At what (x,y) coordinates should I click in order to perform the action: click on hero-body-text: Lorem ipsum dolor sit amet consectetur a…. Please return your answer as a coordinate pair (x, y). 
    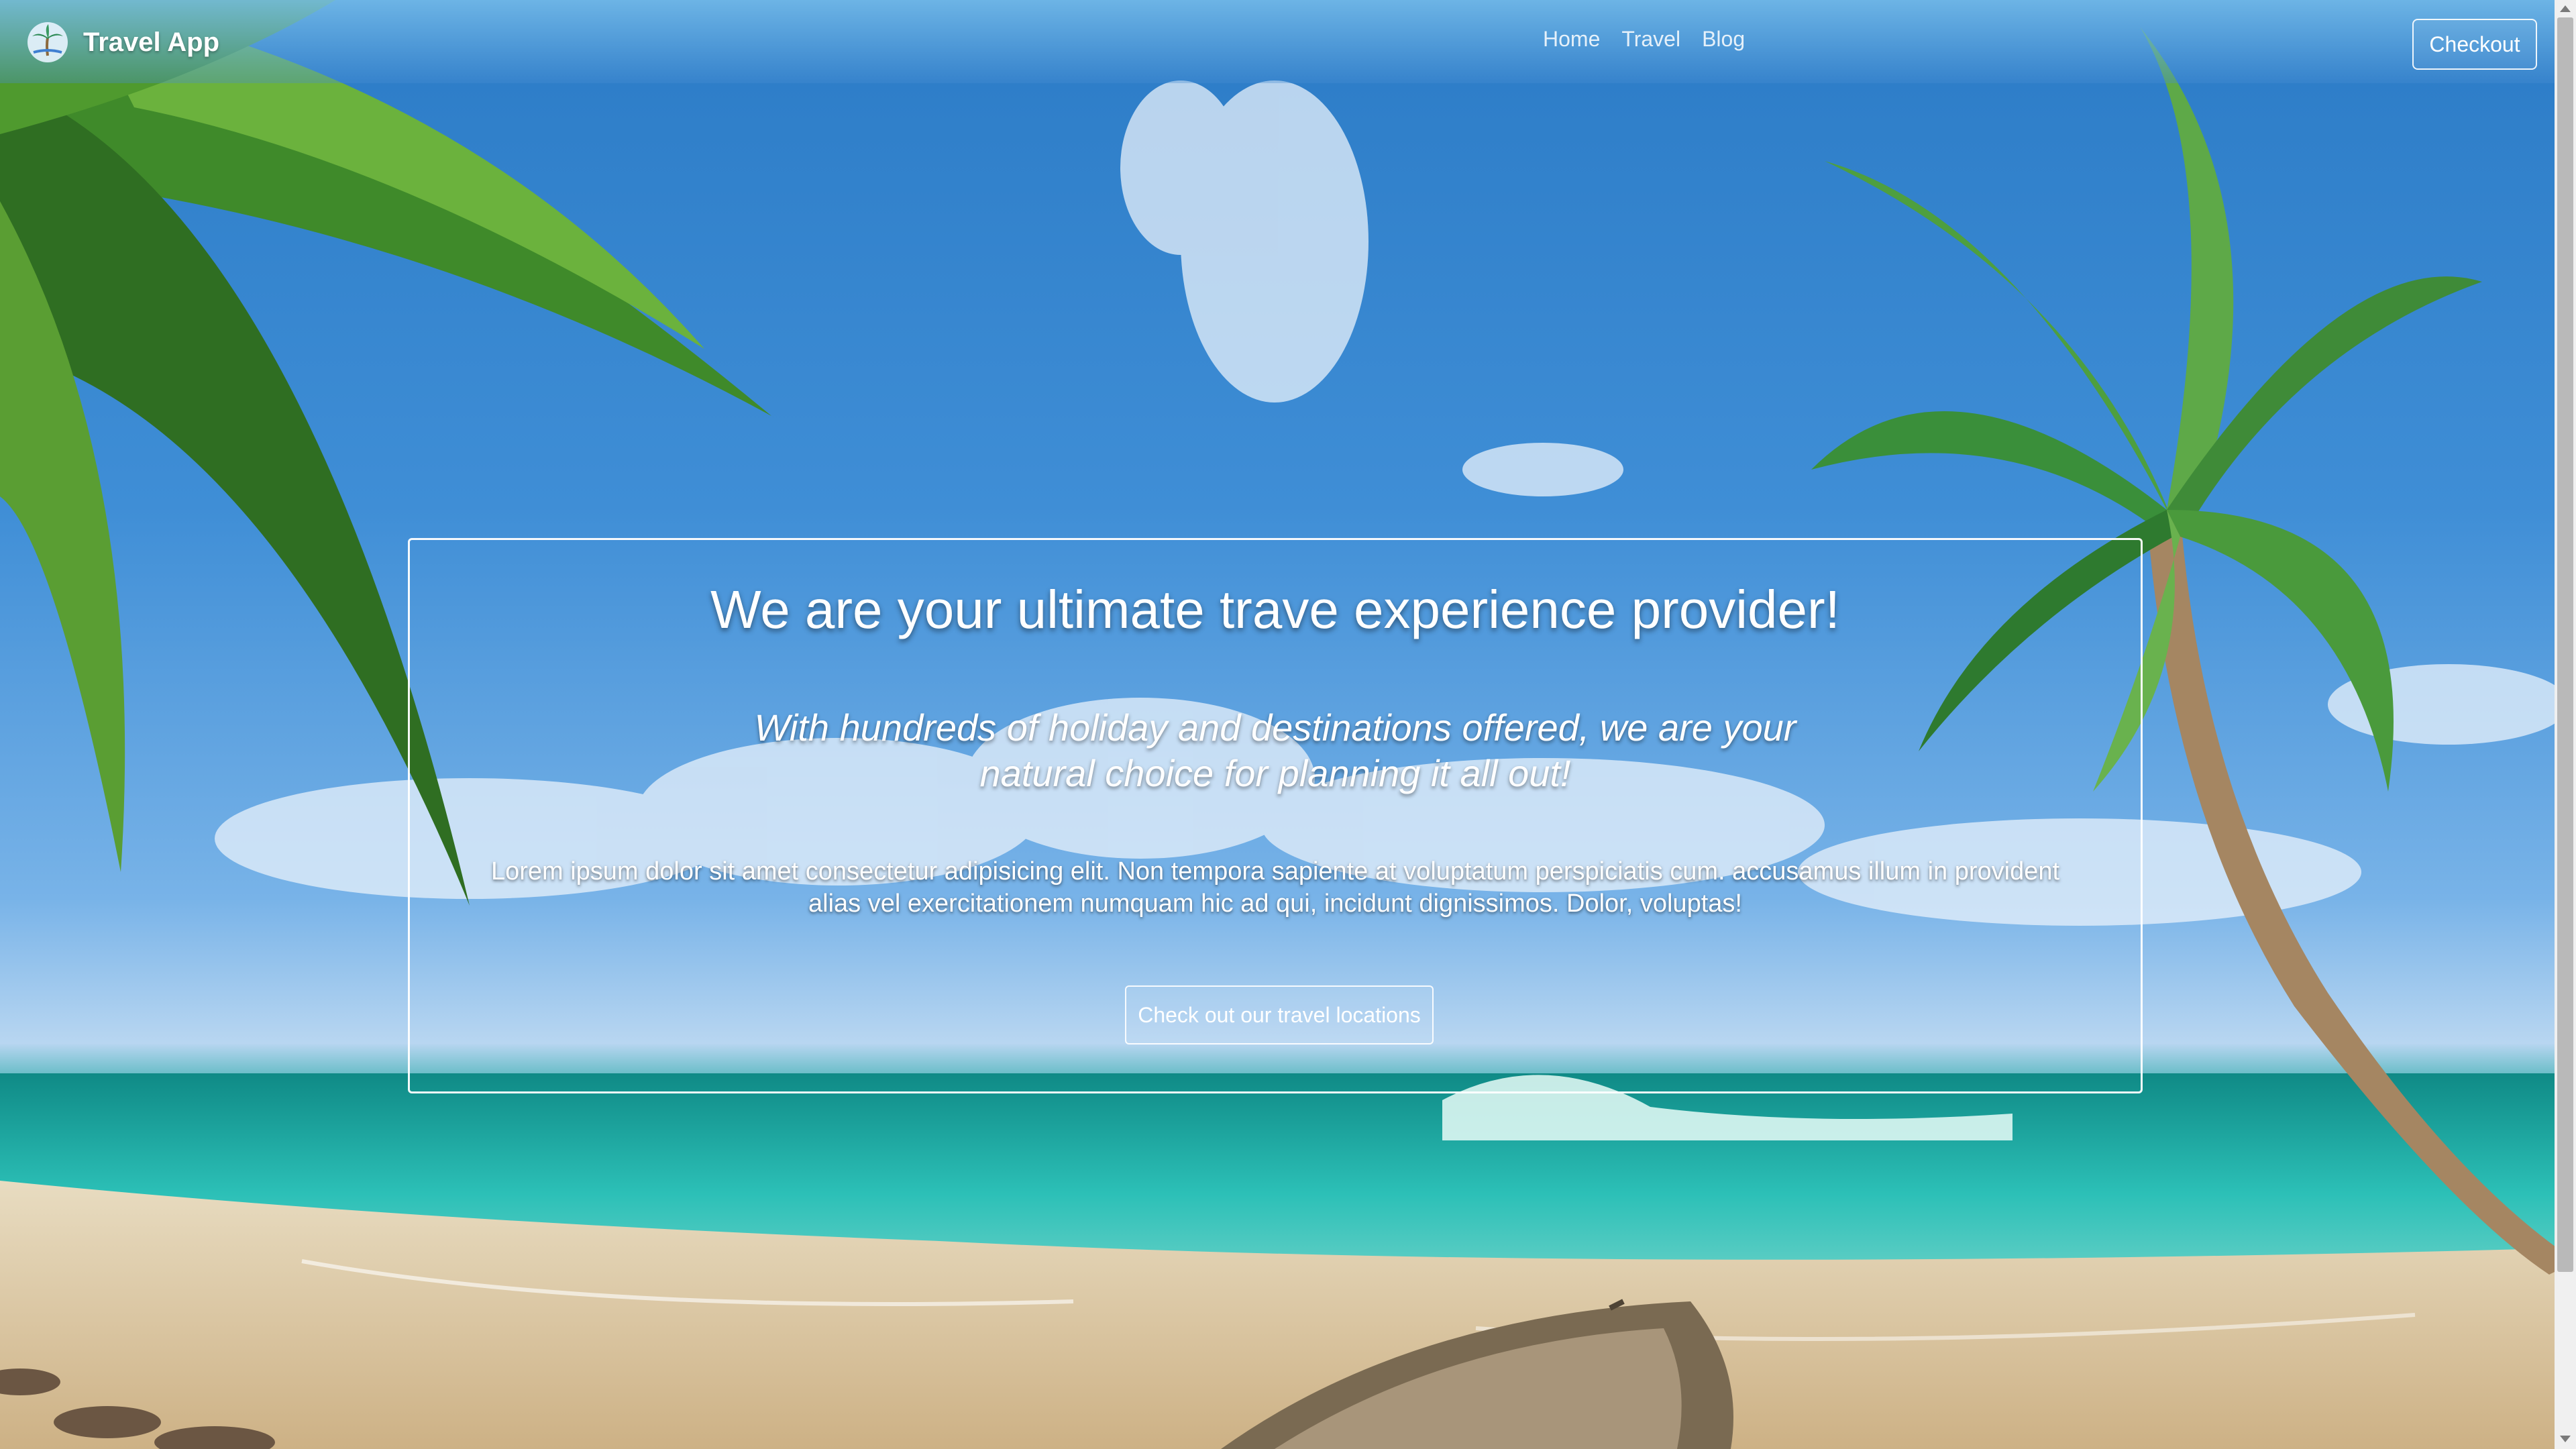
    Looking at the image, I should click on (1275, 887).